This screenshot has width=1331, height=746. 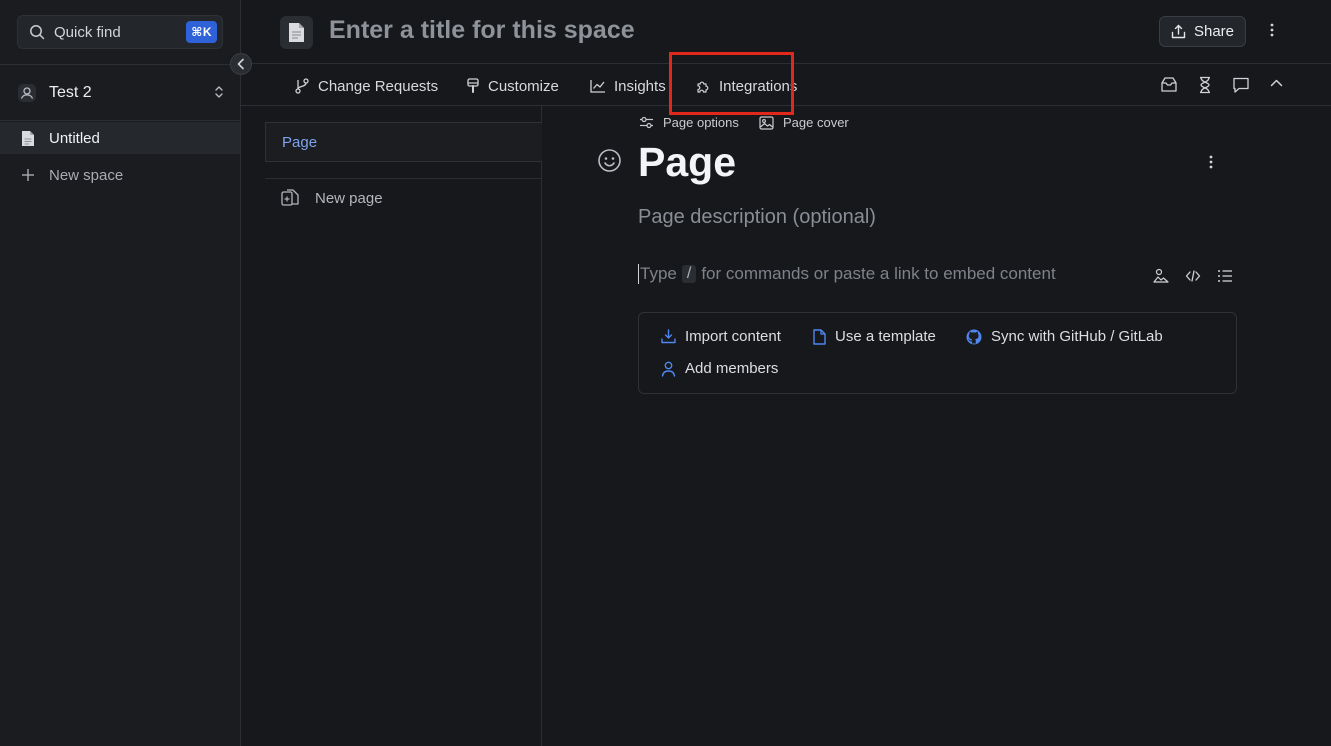 What do you see at coordinates (1193, 276) in the screenshot?
I see `code-icon` at bounding box center [1193, 276].